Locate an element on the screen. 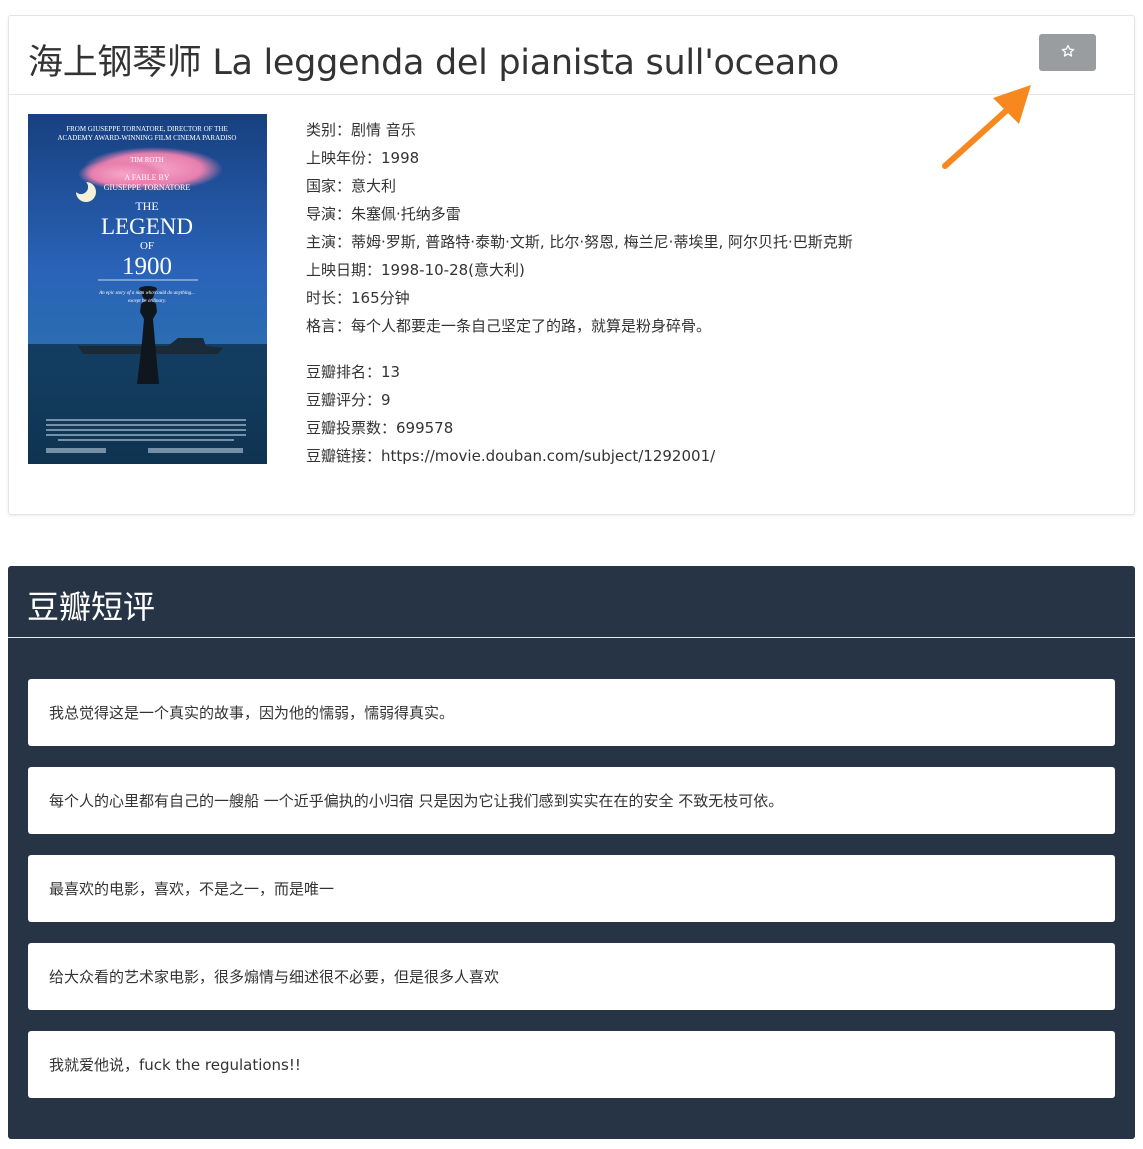 The height and width of the screenshot is (1149, 1143). star-outline-icon is located at coordinates (1068, 52).